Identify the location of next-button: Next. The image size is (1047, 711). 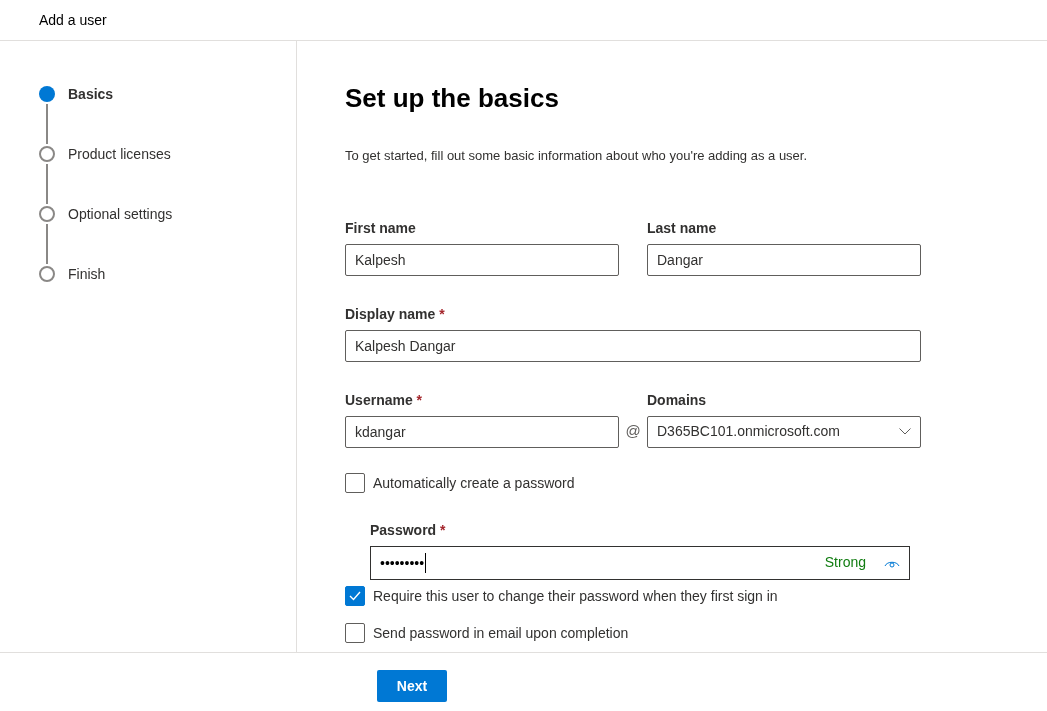
(412, 686).